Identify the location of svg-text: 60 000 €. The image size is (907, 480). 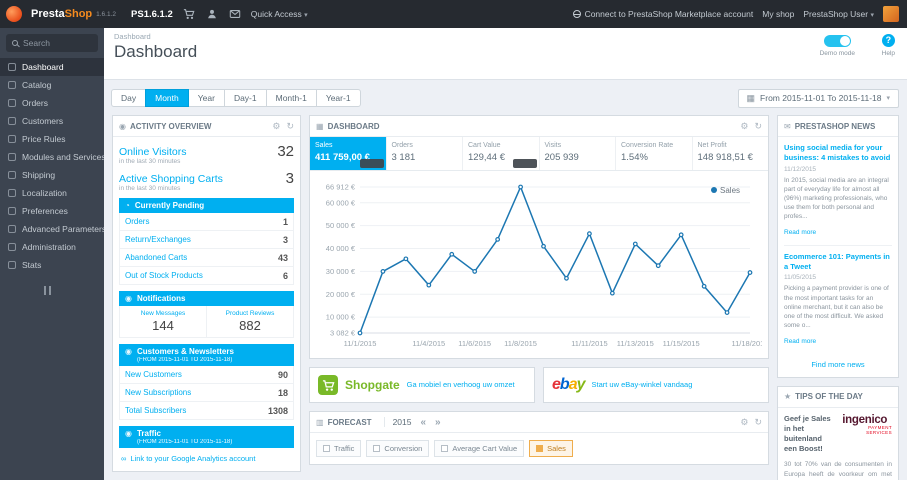
(341, 202).